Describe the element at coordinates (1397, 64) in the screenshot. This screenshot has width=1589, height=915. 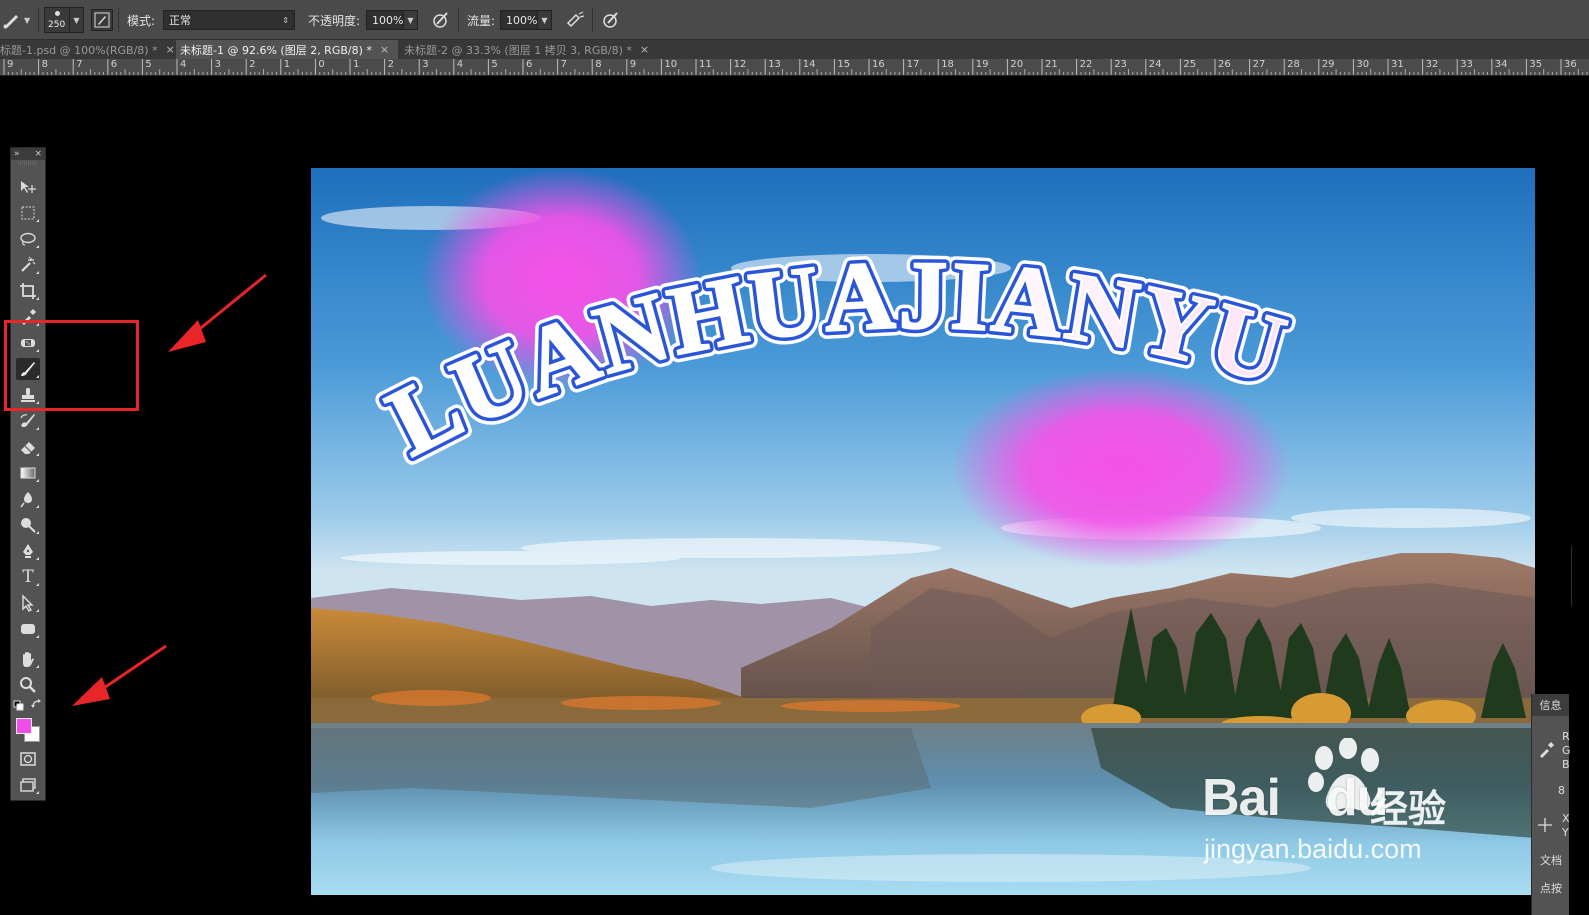
I see `ruler-label: 31` at that location.